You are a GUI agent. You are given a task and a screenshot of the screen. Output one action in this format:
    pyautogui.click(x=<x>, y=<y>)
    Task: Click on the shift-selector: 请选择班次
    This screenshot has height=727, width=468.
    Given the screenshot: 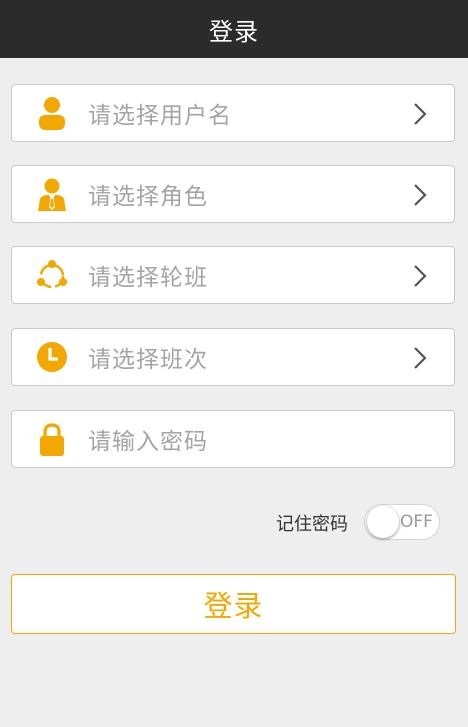 What is the action you would take?
    pyautogui.click(x=233, y=357)
    